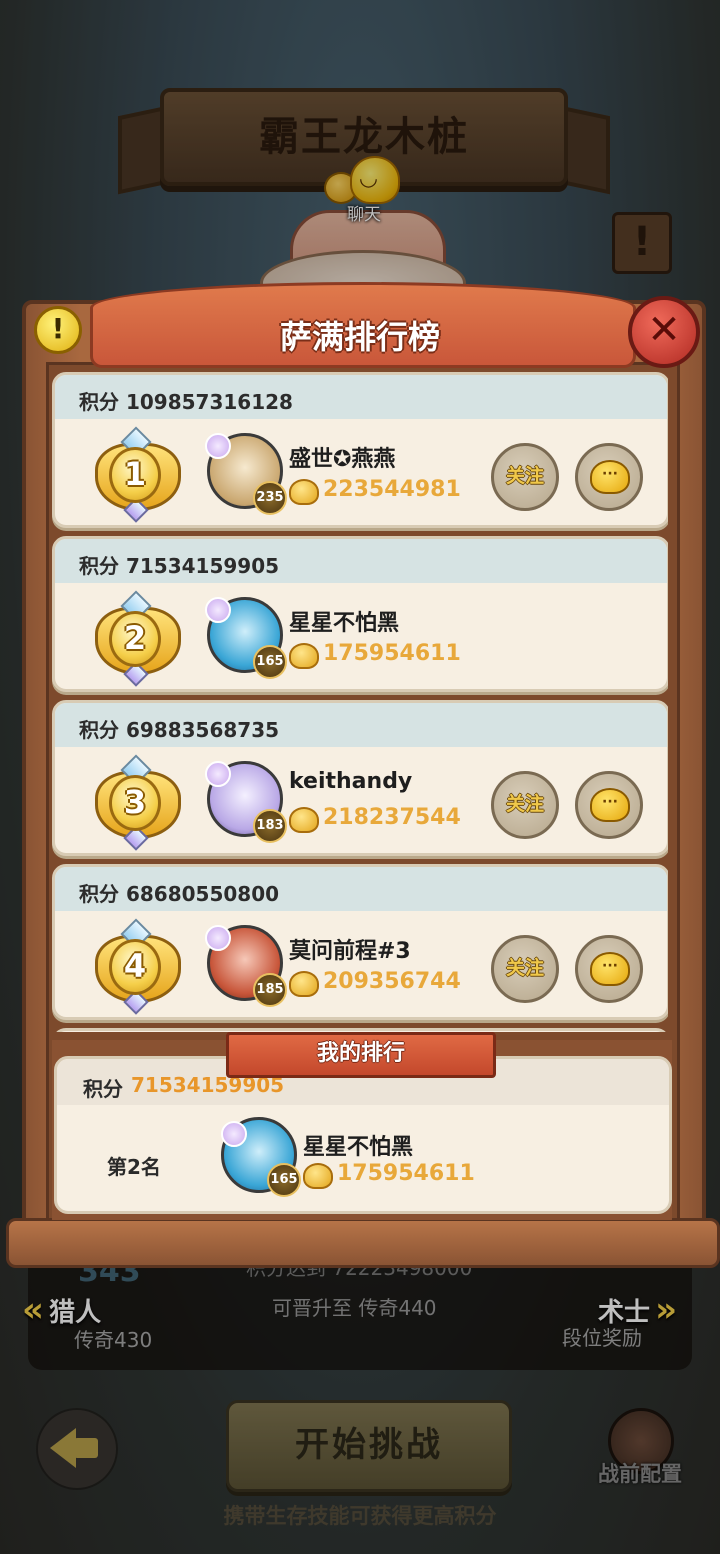  I want to click on player-gold: 218237544, so click(392, 817).